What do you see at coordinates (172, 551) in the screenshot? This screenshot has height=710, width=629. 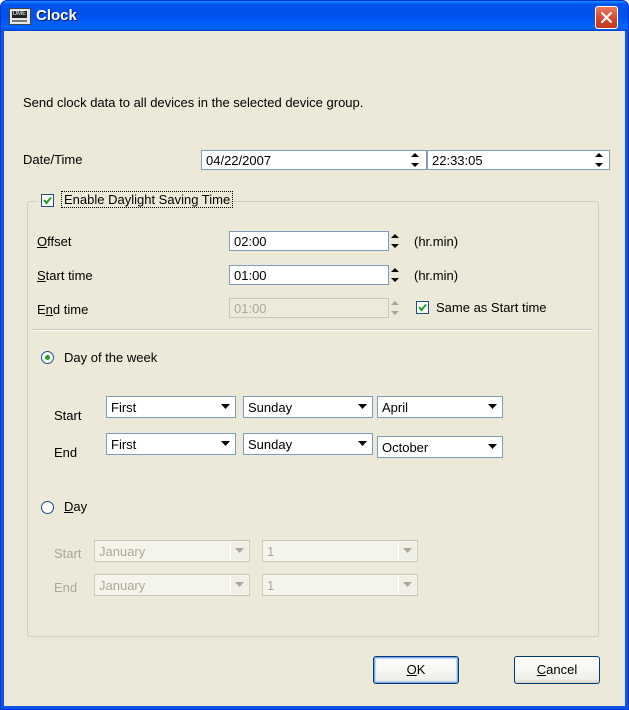 I see `day-start-month-select: January` at bounding box center [172, 551].